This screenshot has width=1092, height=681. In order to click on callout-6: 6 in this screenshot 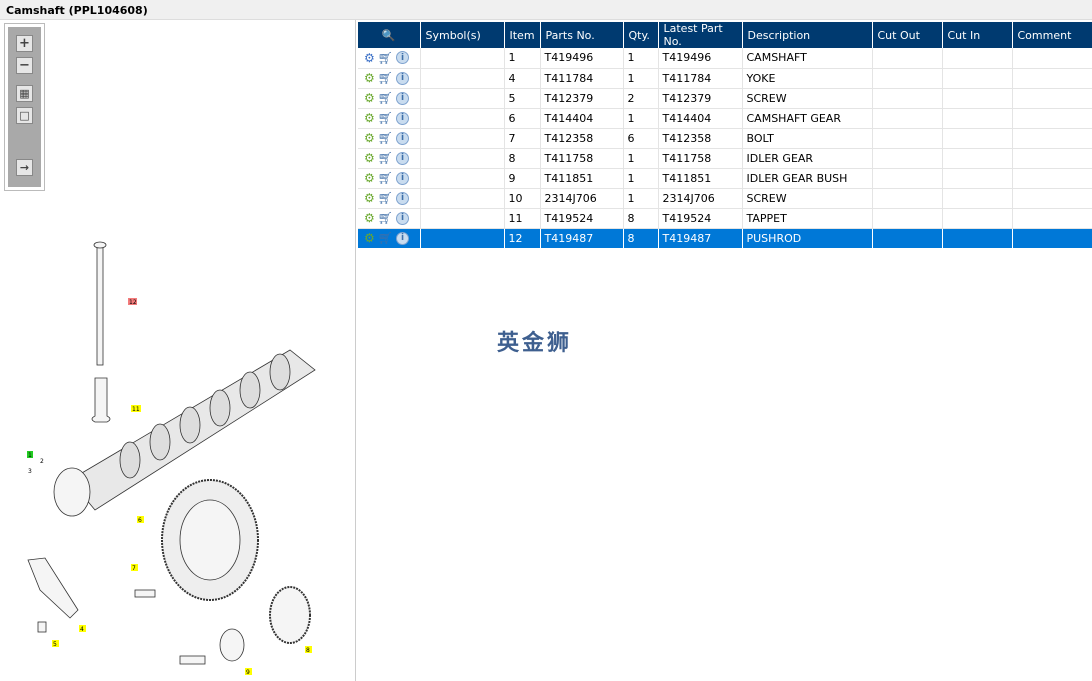, I will do `click(140, 520)`.